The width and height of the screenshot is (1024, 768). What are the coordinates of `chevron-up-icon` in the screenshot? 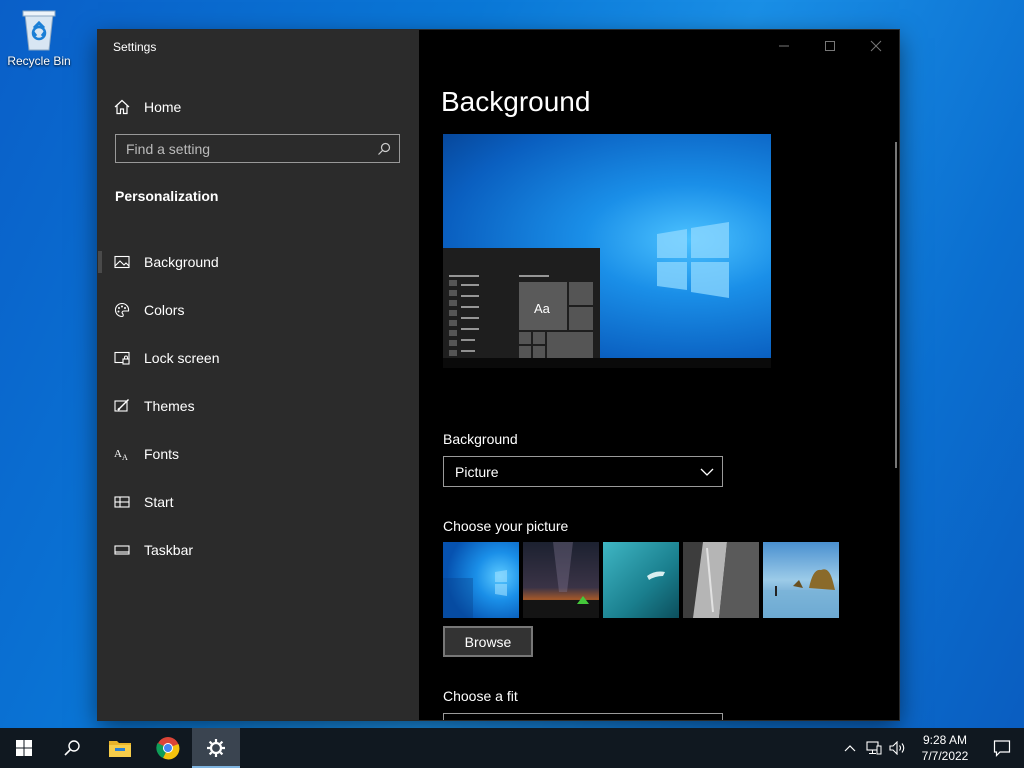 It's located at (850, 748).